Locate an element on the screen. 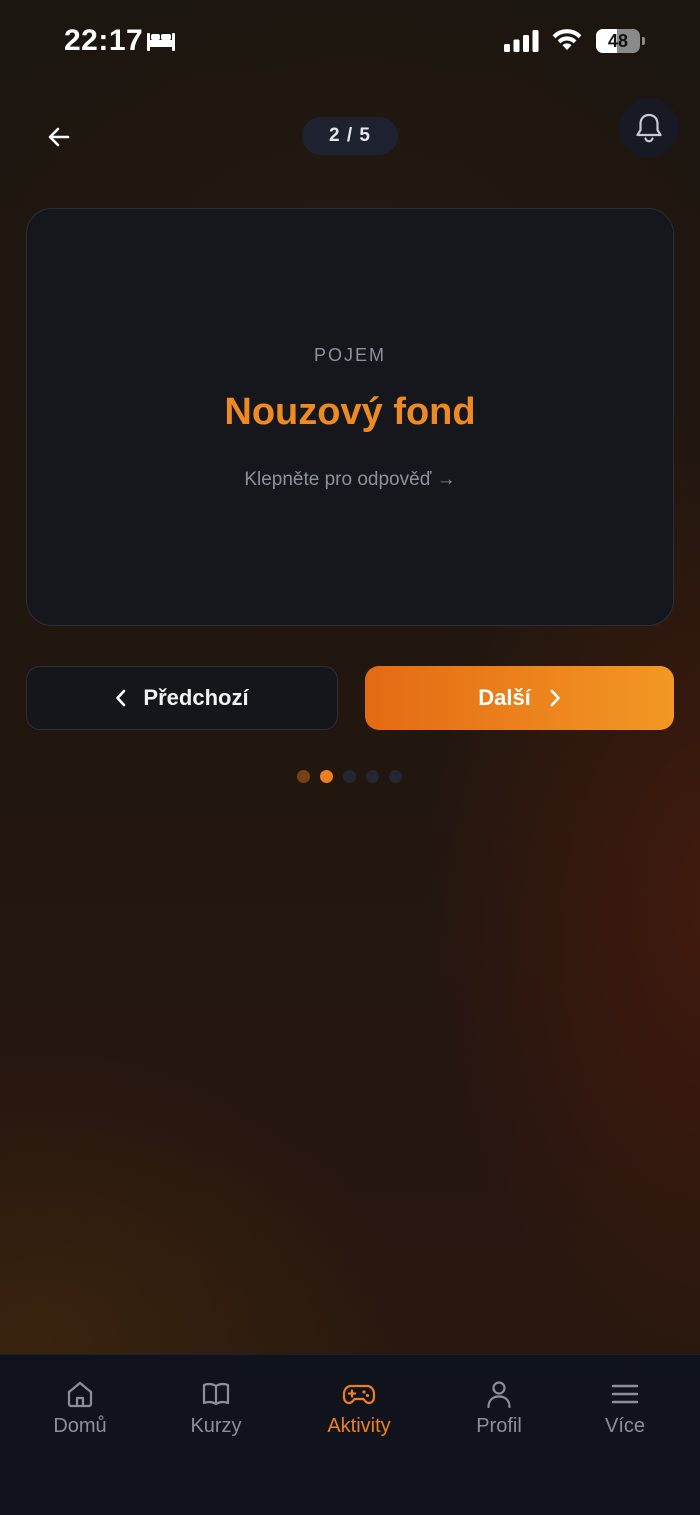 This screenshot has height=1515, width=700. tab-bar: Domů Kurzy Aktivity Profil Více is located at coordinates (350, 1434).